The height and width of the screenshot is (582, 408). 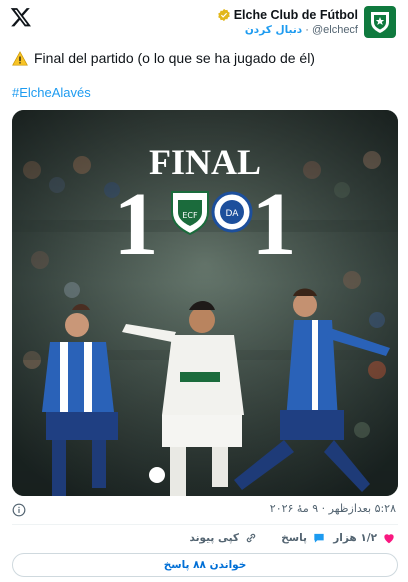 What do you see at coordinates (136, 224) in the screenshot?
I see `home-score: 1` at bounding box center [136, 224].